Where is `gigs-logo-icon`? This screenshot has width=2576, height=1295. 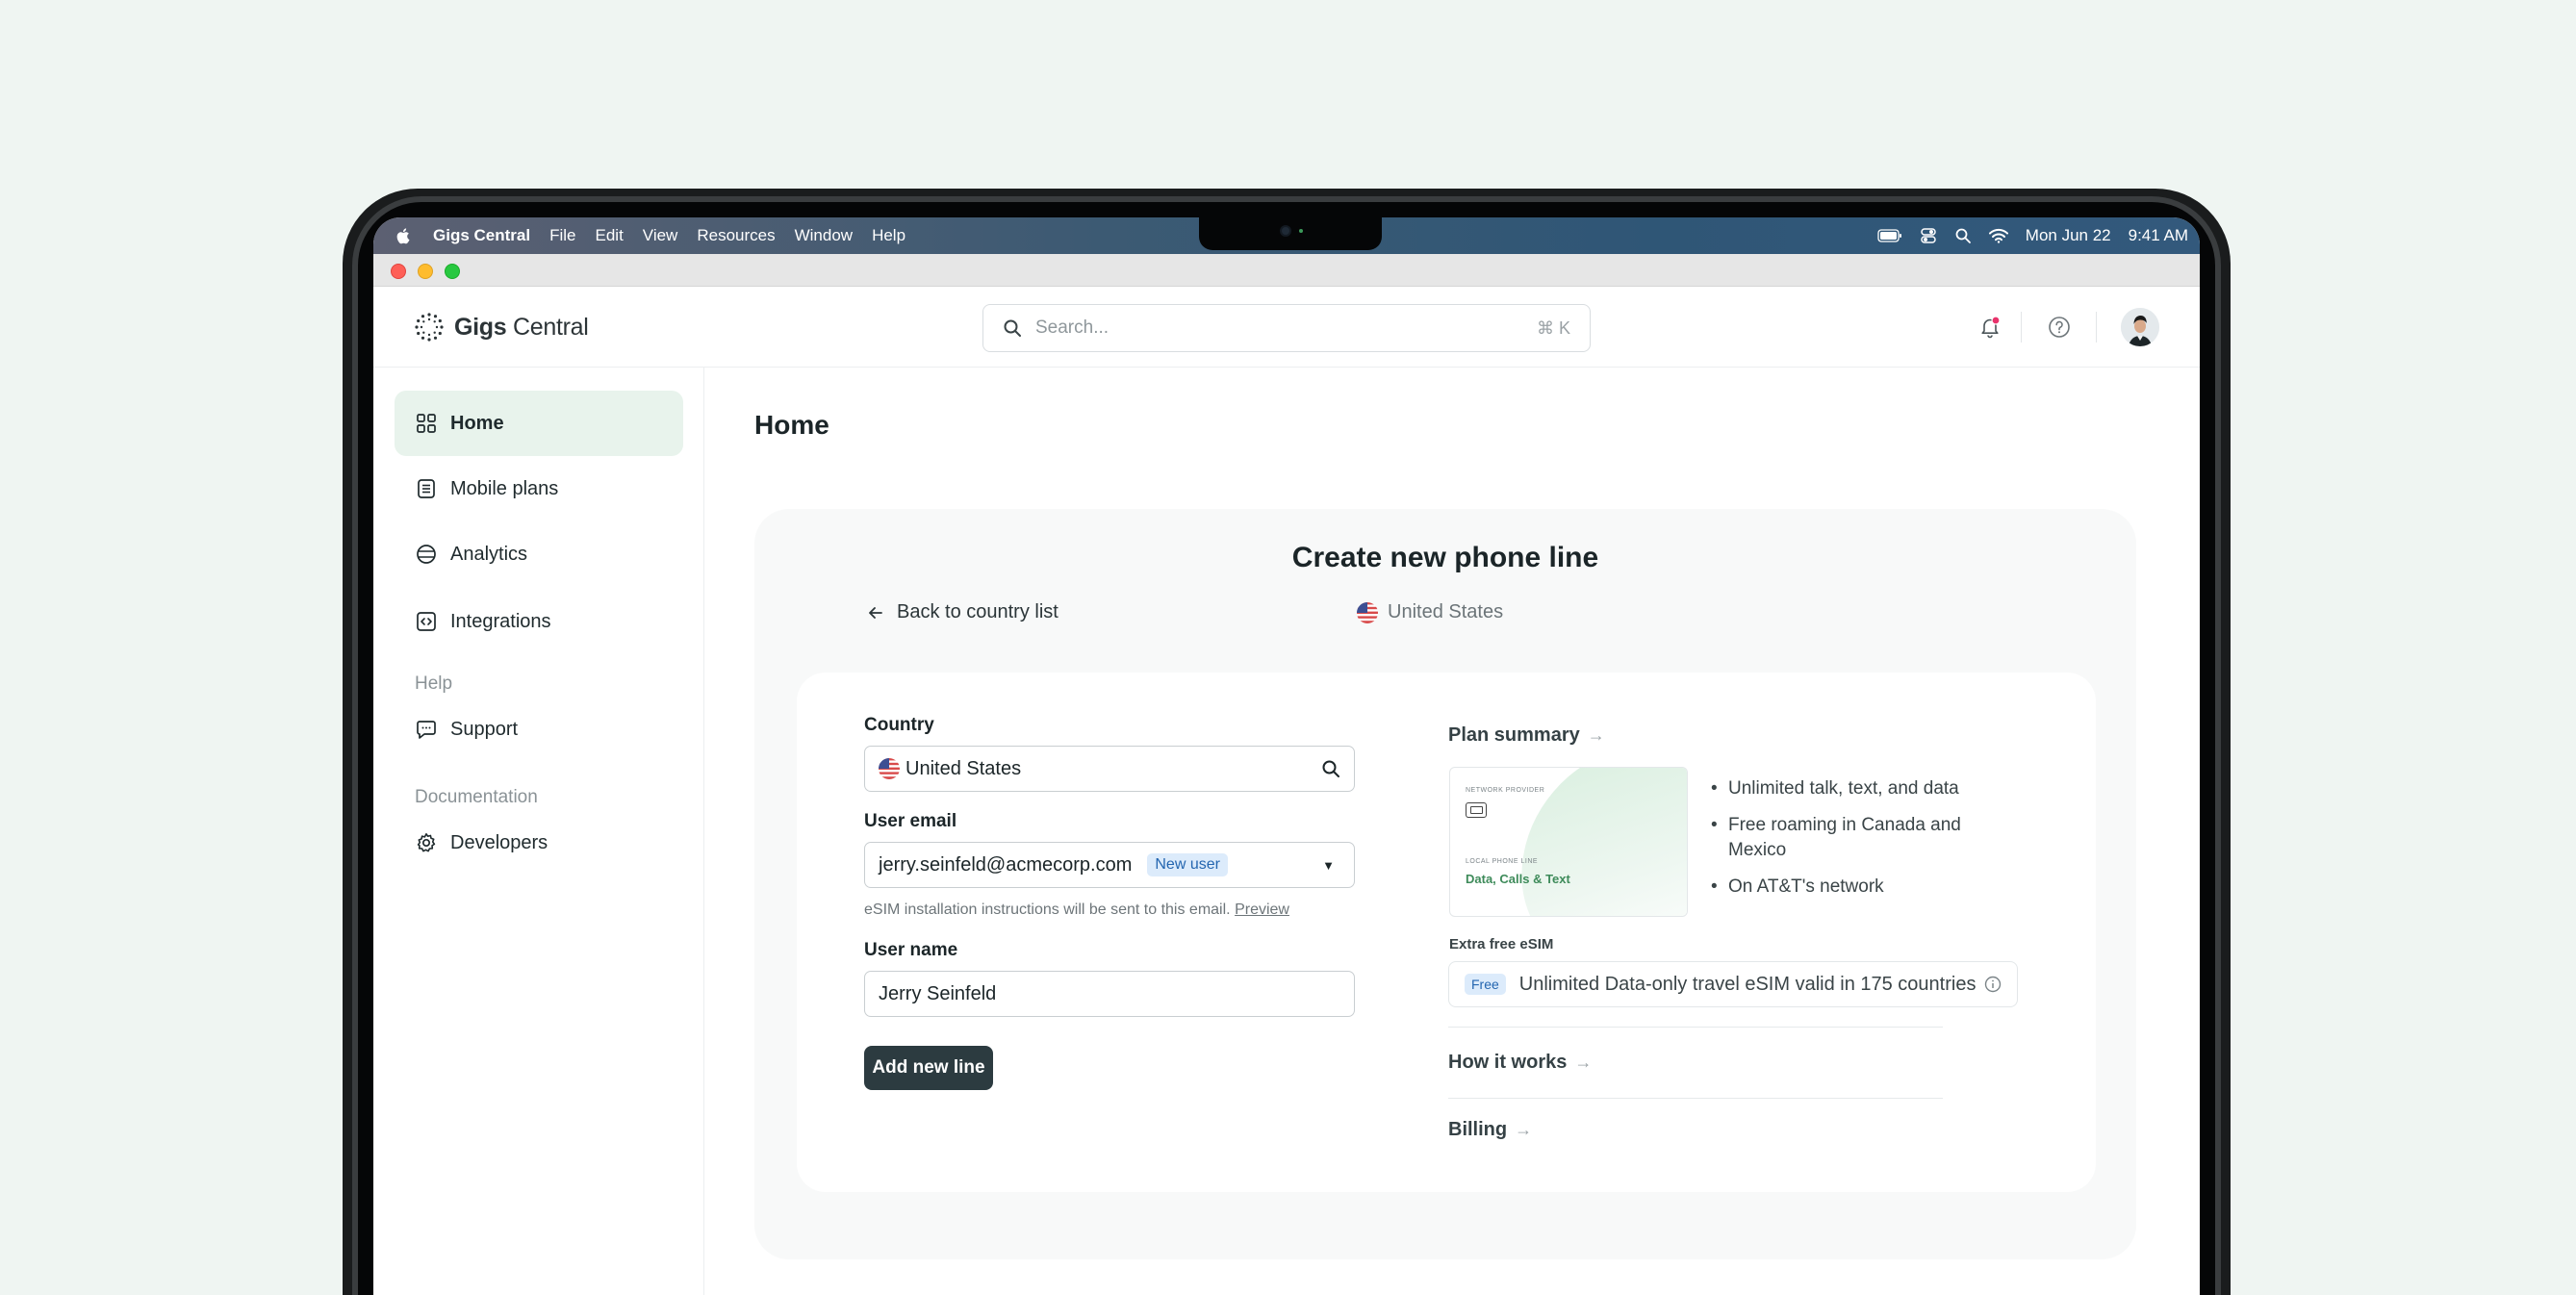
gigs-logo-icon is located at coordinates (429, 327).